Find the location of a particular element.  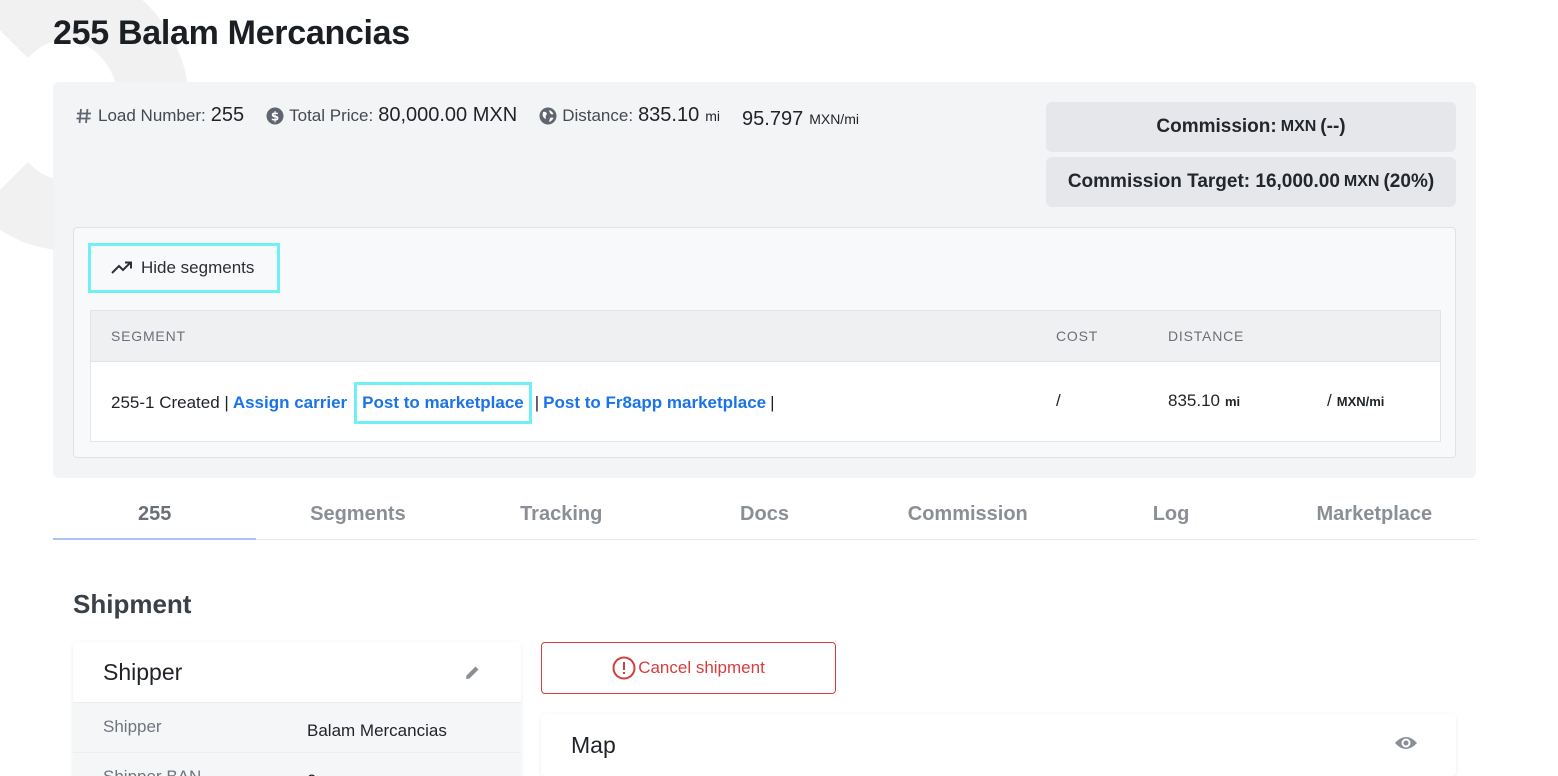

rate-value: 95.797 is located at coordinates (773, 118).